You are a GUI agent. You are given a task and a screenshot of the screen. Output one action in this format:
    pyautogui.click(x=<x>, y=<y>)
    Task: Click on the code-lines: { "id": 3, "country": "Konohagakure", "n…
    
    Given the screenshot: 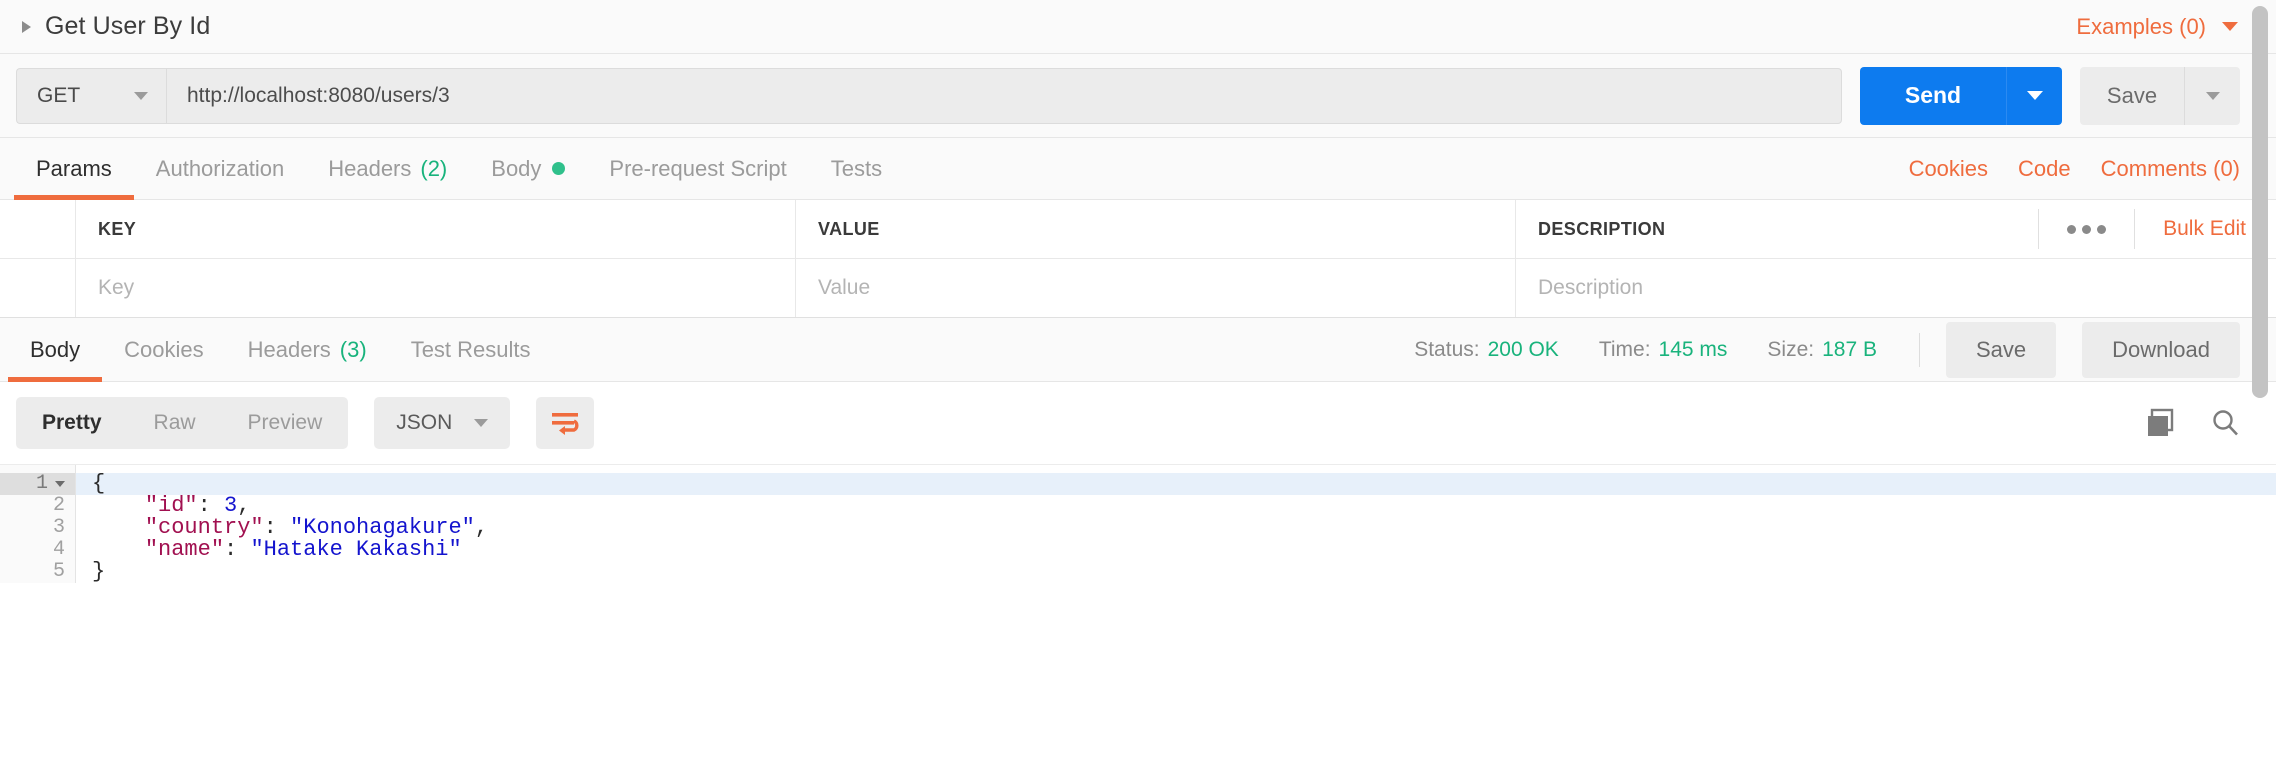 What is the action you would take?
    pyautogui.click(x=1176, y=524)
    